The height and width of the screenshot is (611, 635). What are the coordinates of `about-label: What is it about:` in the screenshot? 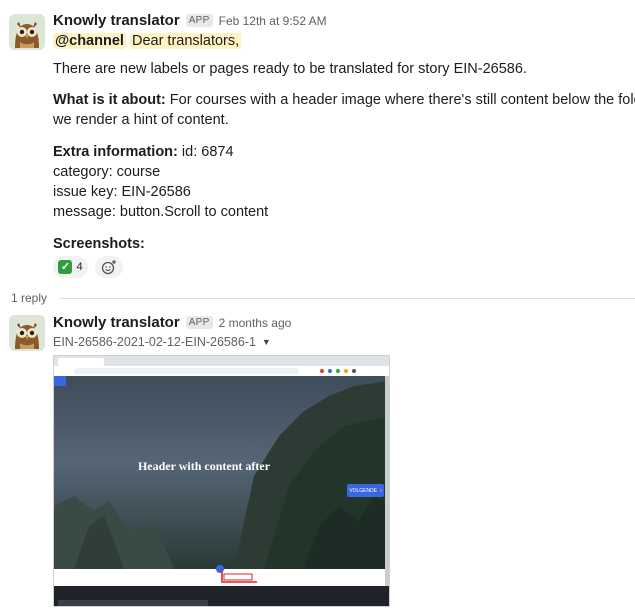 It's located at (109, 100).